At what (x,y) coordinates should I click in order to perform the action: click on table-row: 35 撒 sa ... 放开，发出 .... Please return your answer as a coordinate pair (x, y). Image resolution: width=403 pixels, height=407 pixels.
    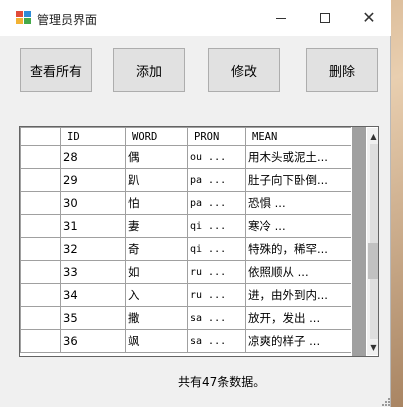
    Looking at the image, I should click on (185, 318).